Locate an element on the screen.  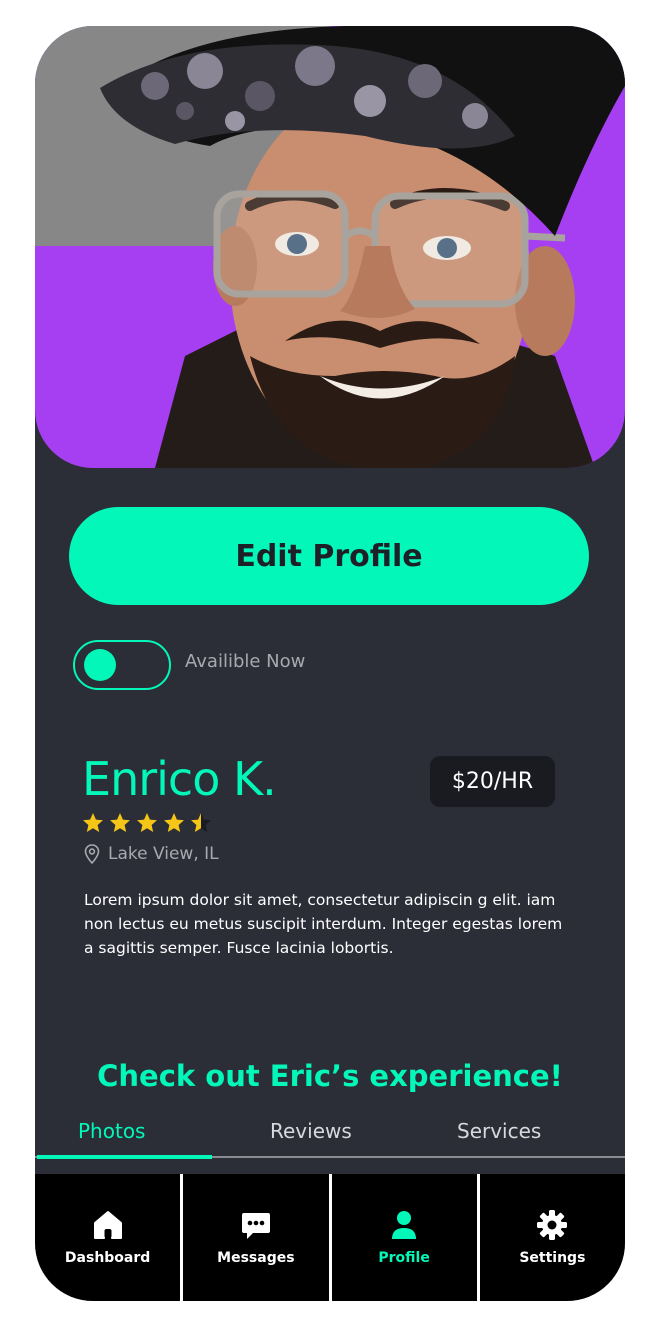
active-tab-indicator is located at coordinates (124, 1157).